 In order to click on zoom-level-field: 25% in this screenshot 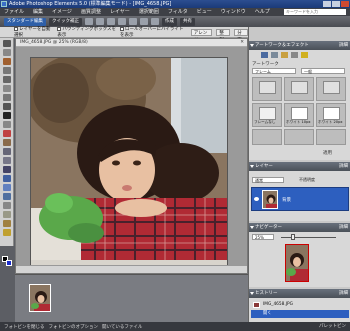, I will do `click(263, 237)`.